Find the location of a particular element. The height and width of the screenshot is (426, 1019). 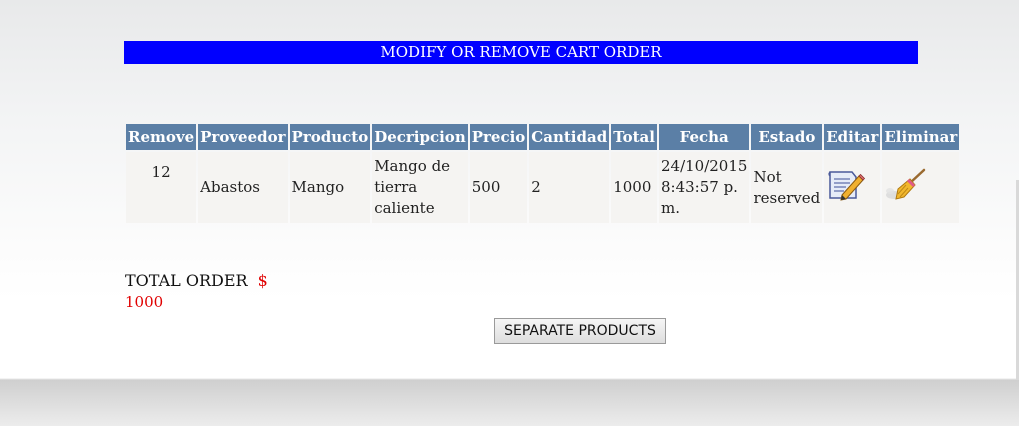

cell-total: 1000 is located at coordinates (634, 187).